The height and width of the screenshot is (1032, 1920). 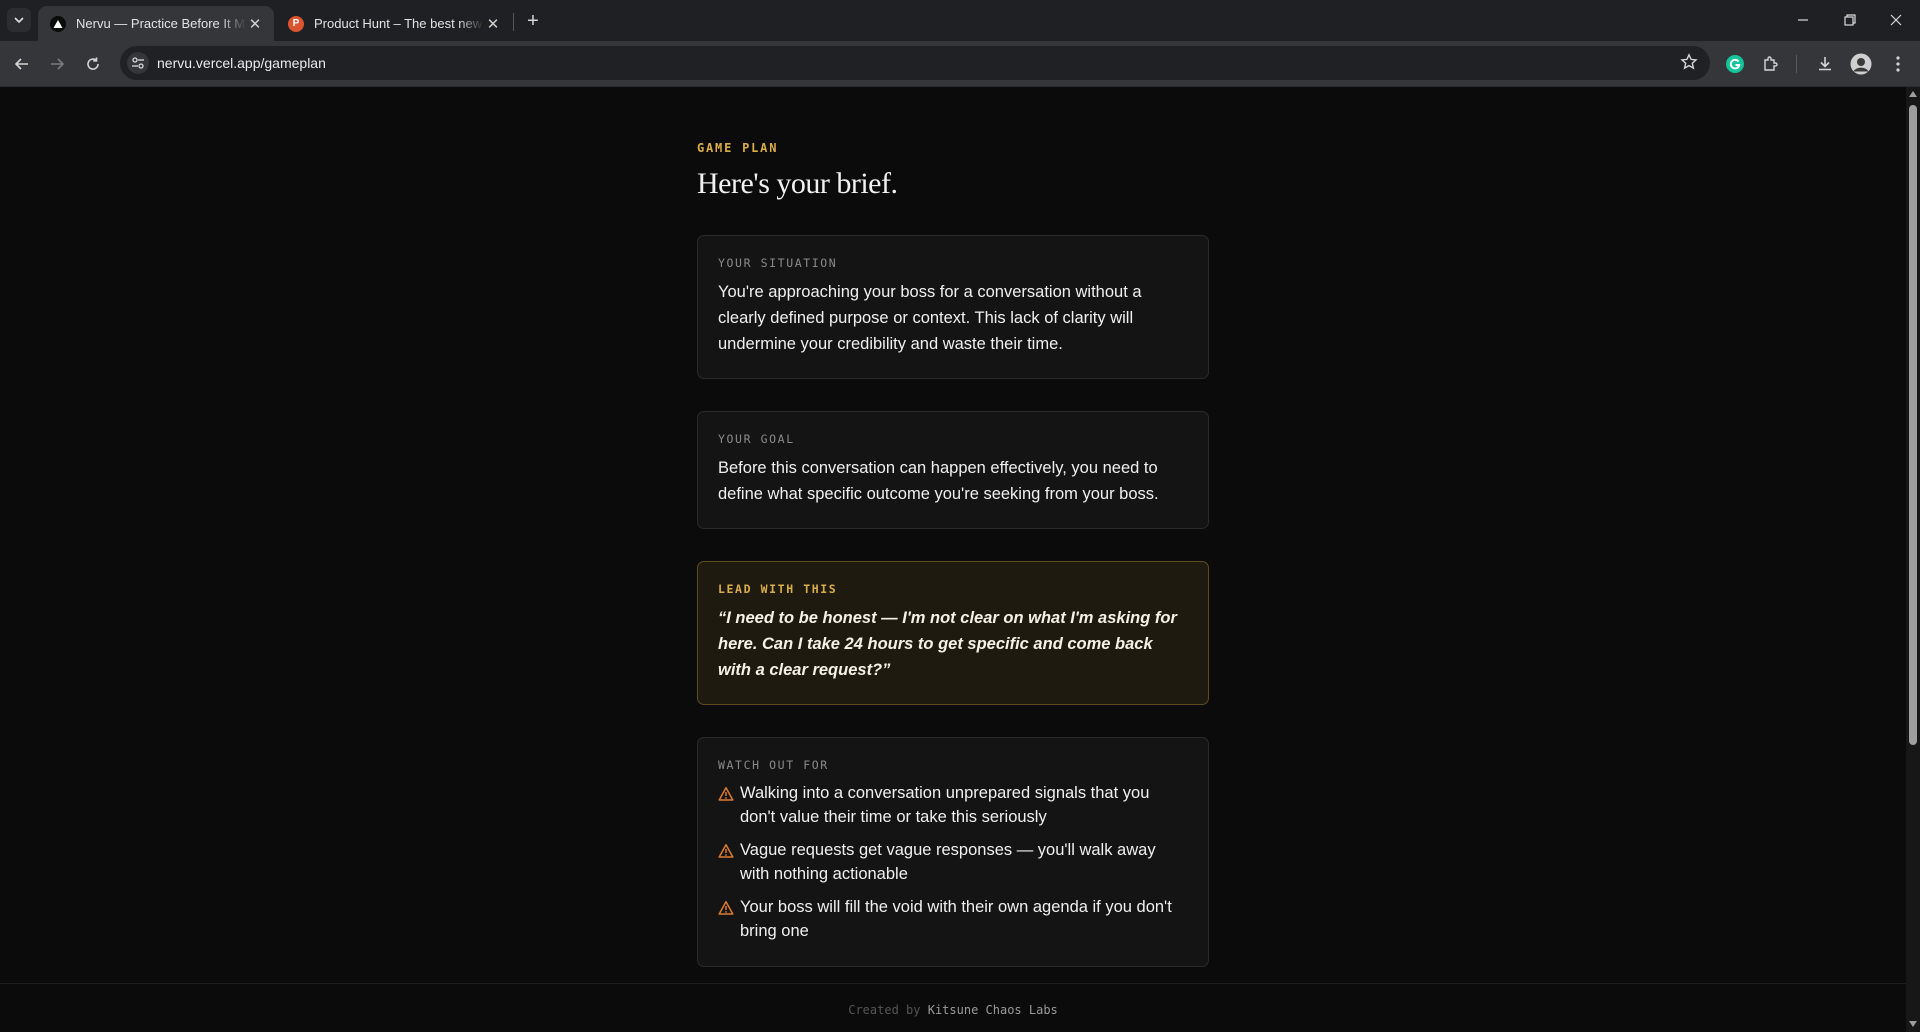 I want to click on profile-avatar-button, so click(x=1861, y=64).